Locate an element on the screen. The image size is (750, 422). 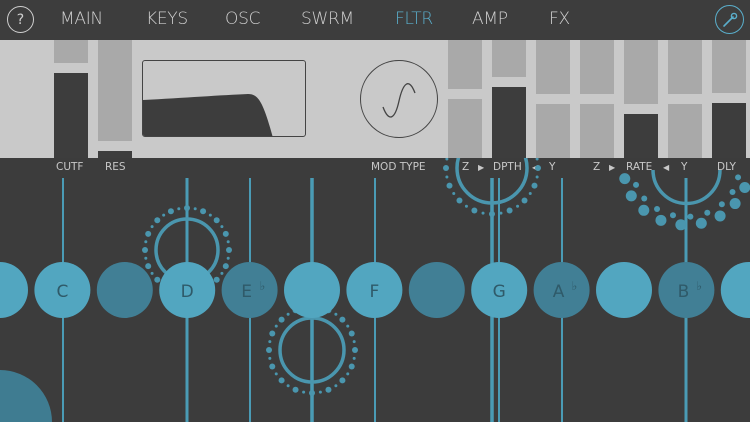
mod-slider-2-track is located at coordinates (509, 58).